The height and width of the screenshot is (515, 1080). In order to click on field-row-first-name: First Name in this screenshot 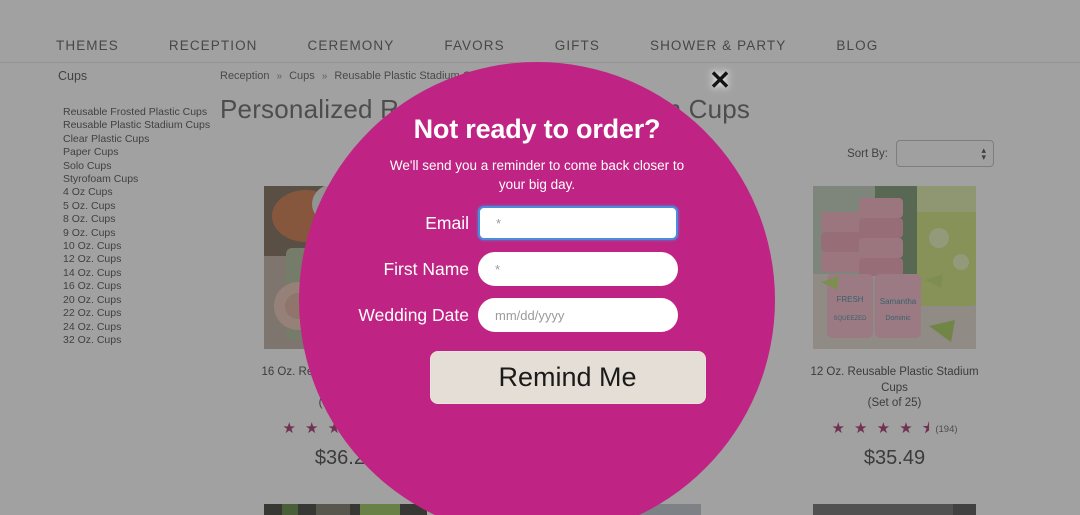, I will do `click(537, 269)`.